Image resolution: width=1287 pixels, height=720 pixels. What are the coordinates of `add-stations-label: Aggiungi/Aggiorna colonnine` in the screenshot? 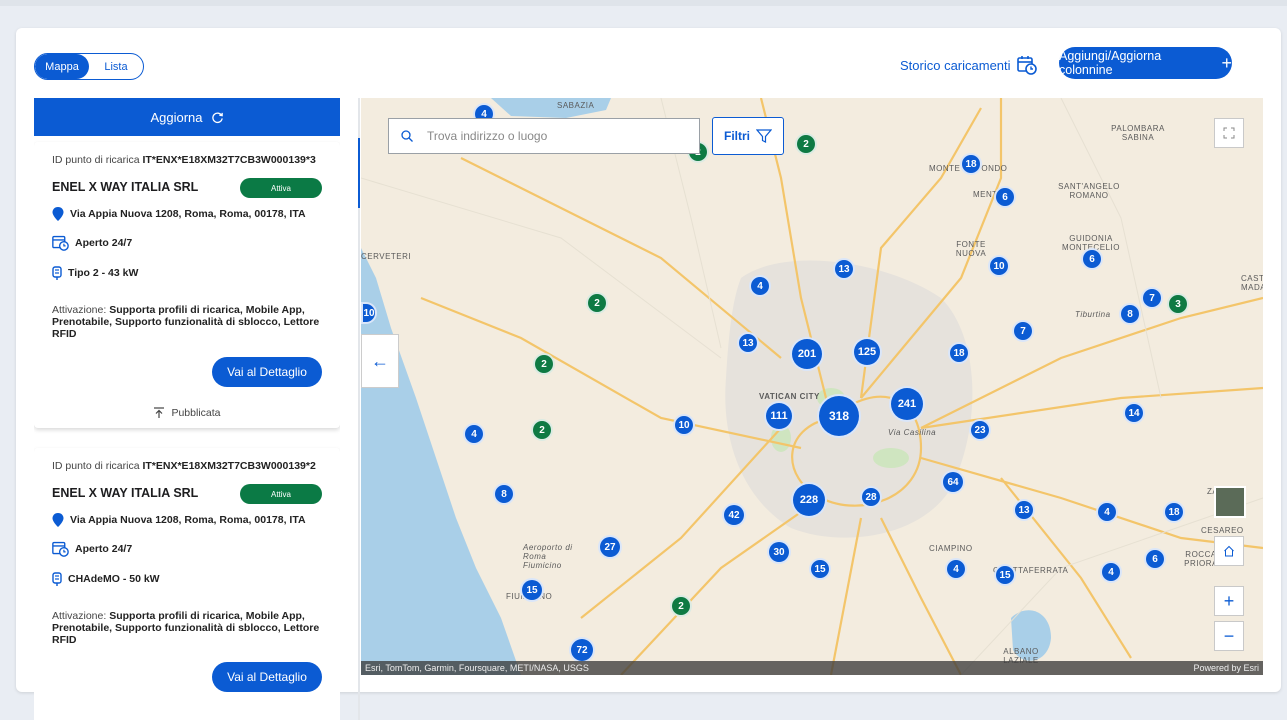 It's located at (1110, 63).